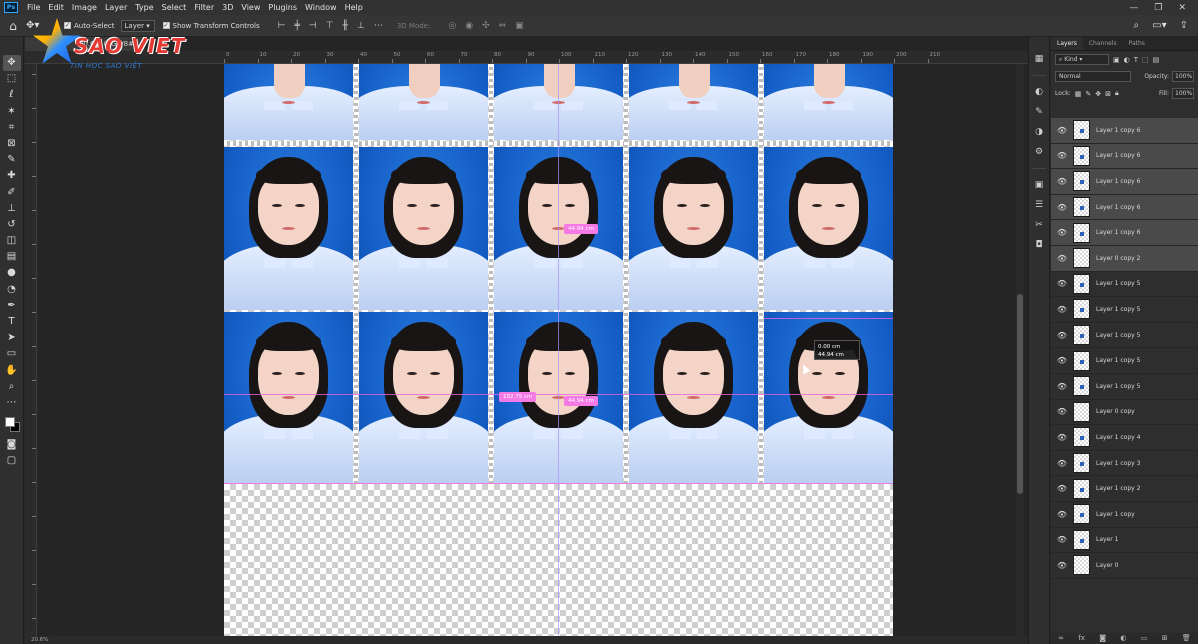  Describe the element at coordinates (1186, 638) in the screenshot. I see `trash-icon: 🗑︎` at that location.